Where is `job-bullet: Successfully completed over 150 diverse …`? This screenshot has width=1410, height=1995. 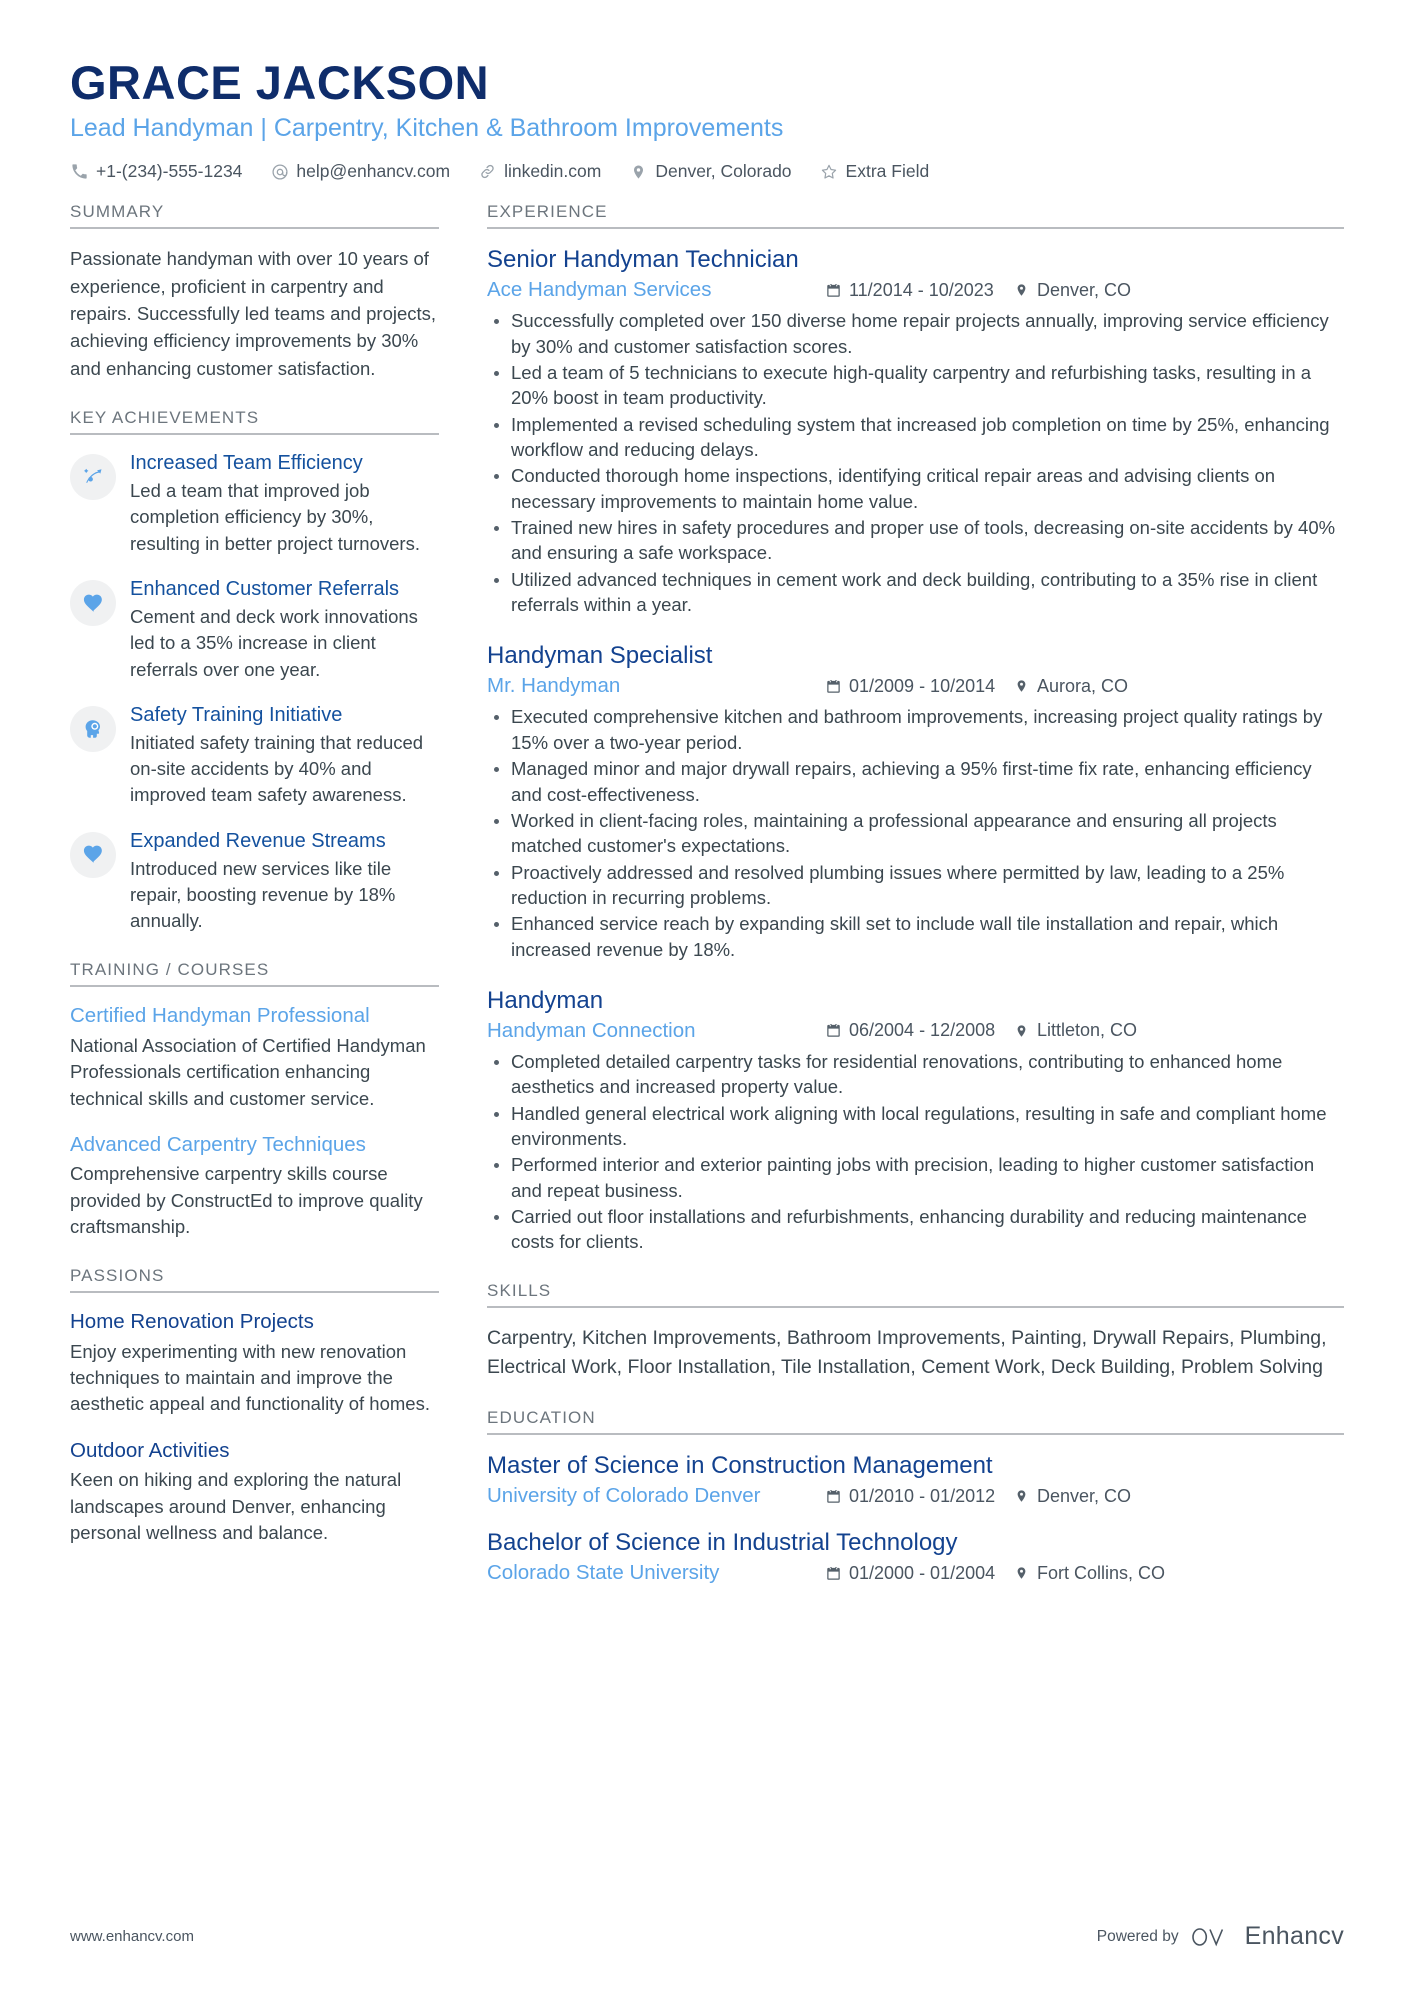 job-bullet: Successfully completed over 150 diverse … is located at coordinates (915, 333).